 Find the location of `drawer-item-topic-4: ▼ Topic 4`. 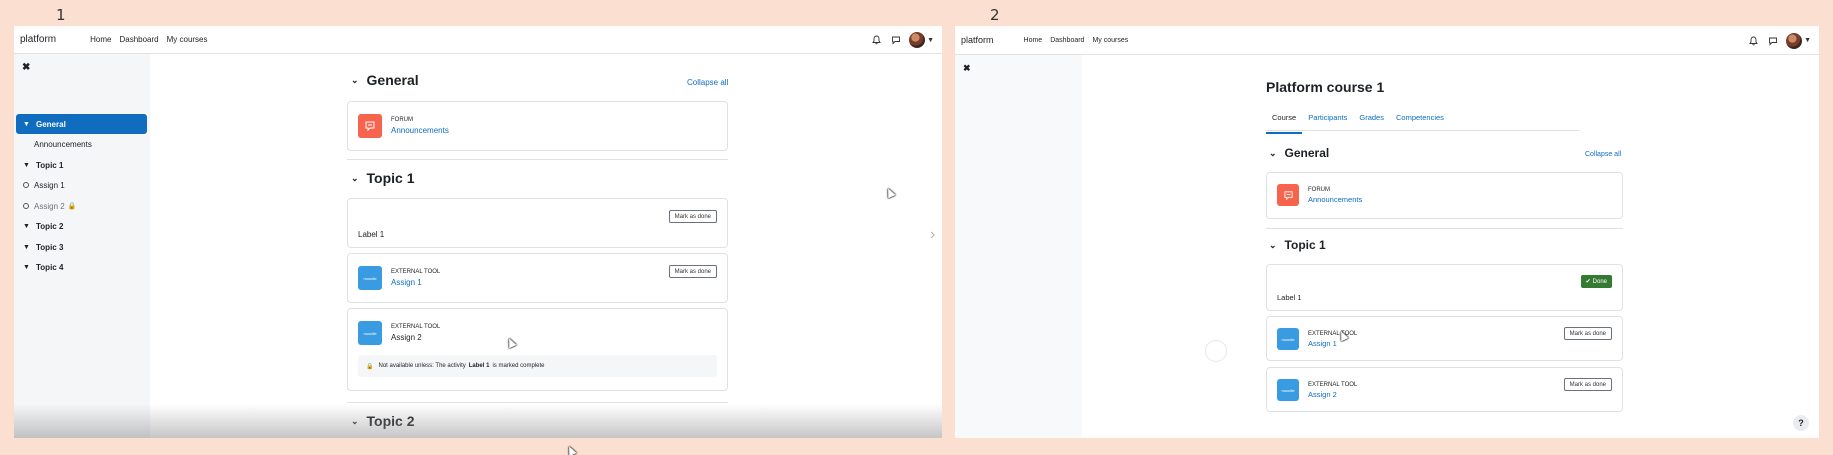

drawer-item-topic-4: ▼ Topic 4 is located at coordinates (81, 267).